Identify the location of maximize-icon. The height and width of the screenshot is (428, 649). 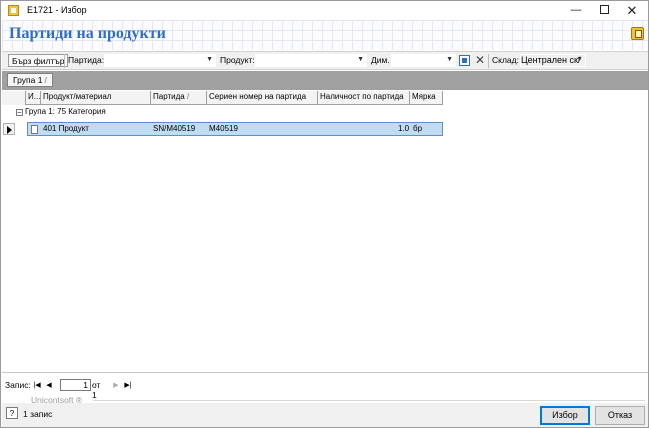
(604, 9).